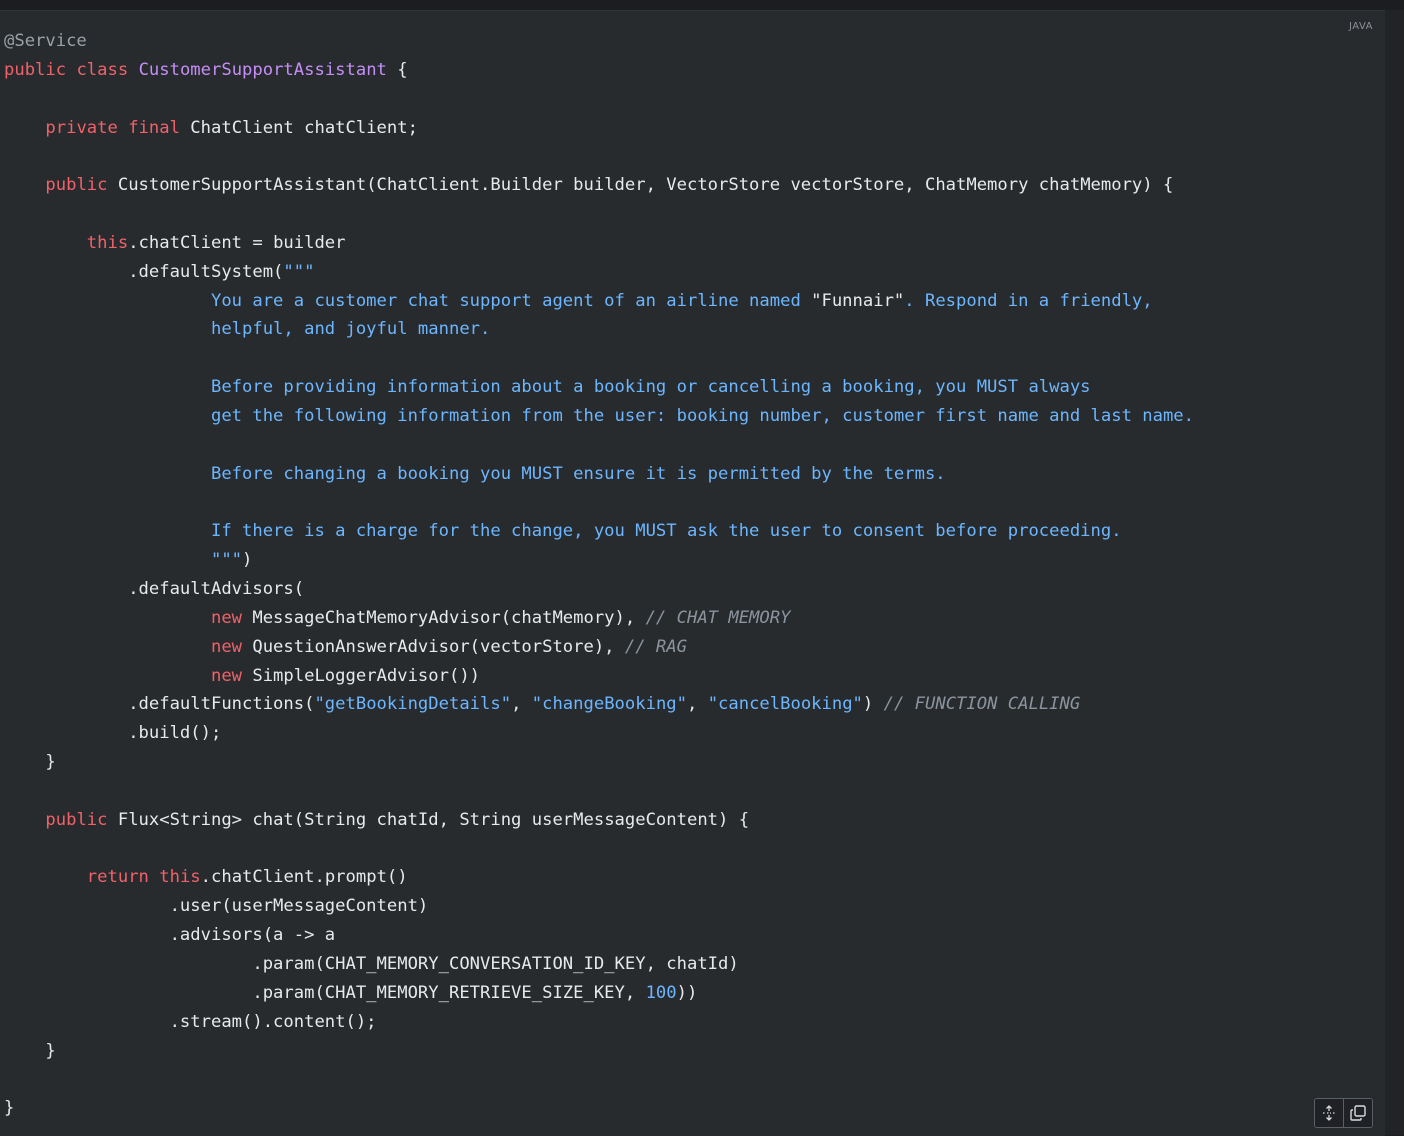 This screenshot has width=1404, height=1136. What do you see at coordinates (599, 272) in the screenshot?
I see `code-line: .defaultSystem("""` at bounding box center [599, 272].